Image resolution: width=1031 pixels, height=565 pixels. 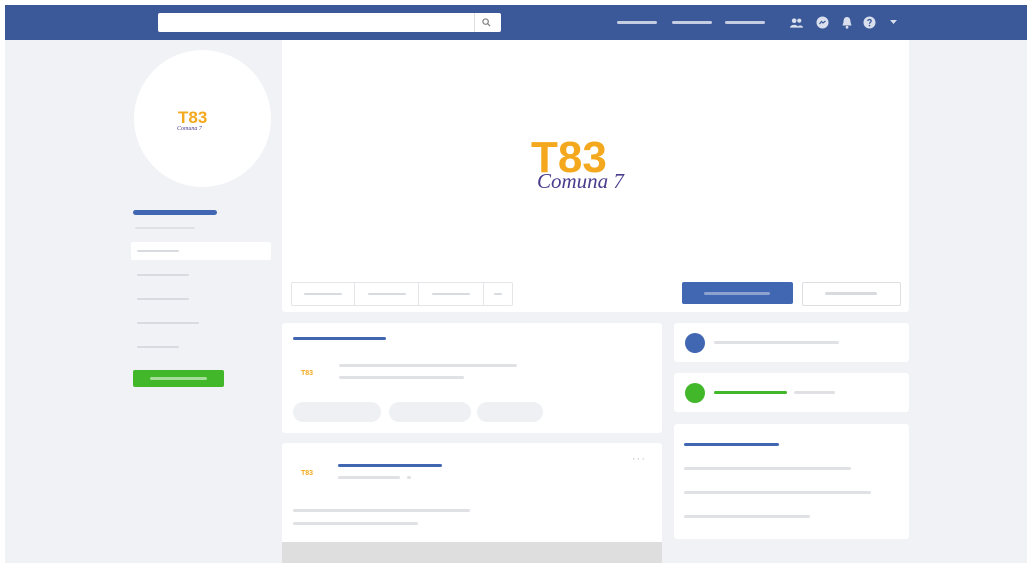 I want to click on post-option-more, so click(x=510, y=412).